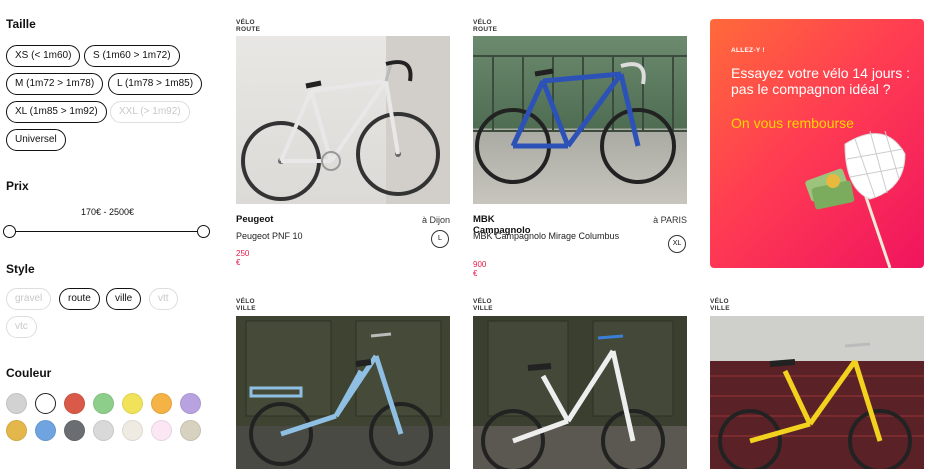 This screenshot has height=469, width=940. What do you see at coordinates (16, 403) in the screenshot?
I see `color-swatch-grey` at bounding box center [16, 403].